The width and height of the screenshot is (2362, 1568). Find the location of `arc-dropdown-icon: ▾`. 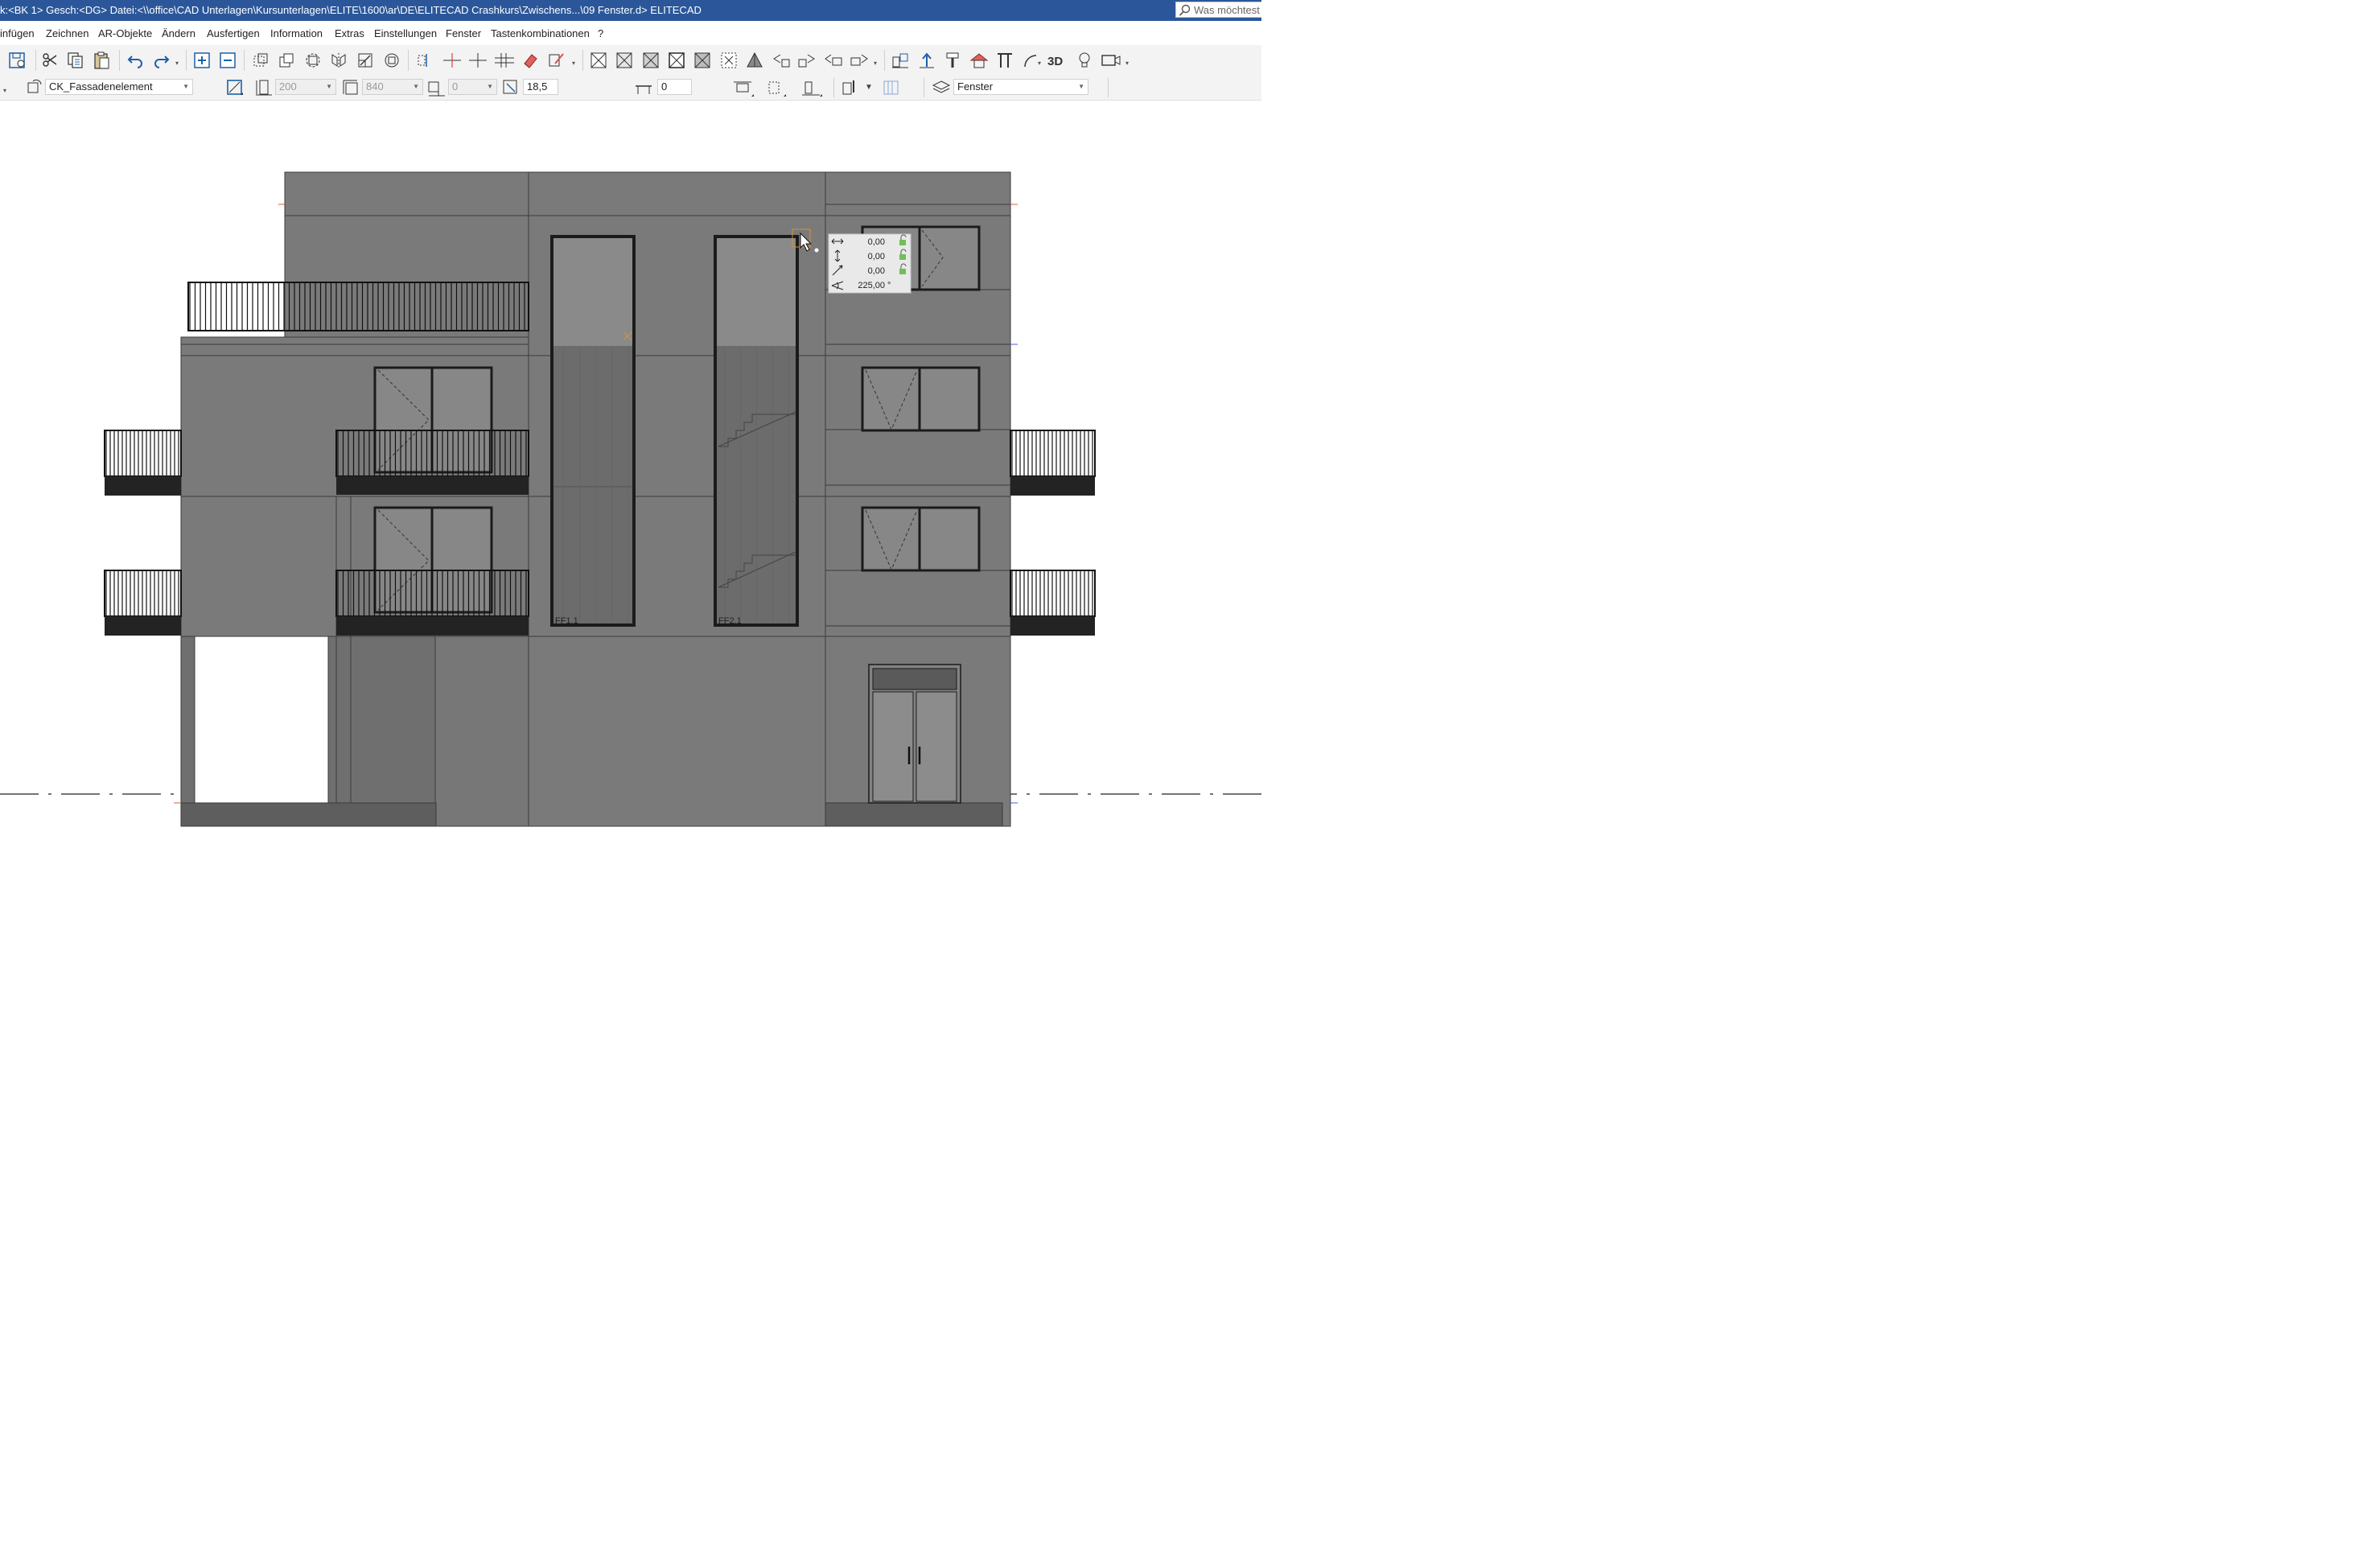

arc-dropdown-icon: ▾ is located at coordinates (1039, 63).